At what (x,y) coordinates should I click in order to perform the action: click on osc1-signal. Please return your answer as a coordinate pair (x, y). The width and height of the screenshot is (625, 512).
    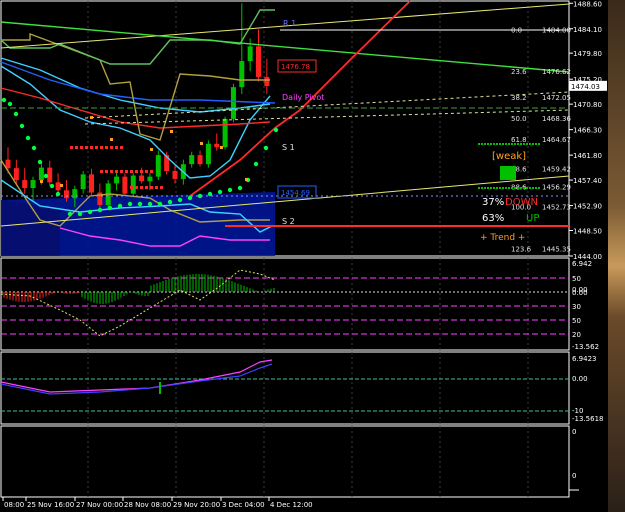
    Looking at the image, I should click on (138, 303).